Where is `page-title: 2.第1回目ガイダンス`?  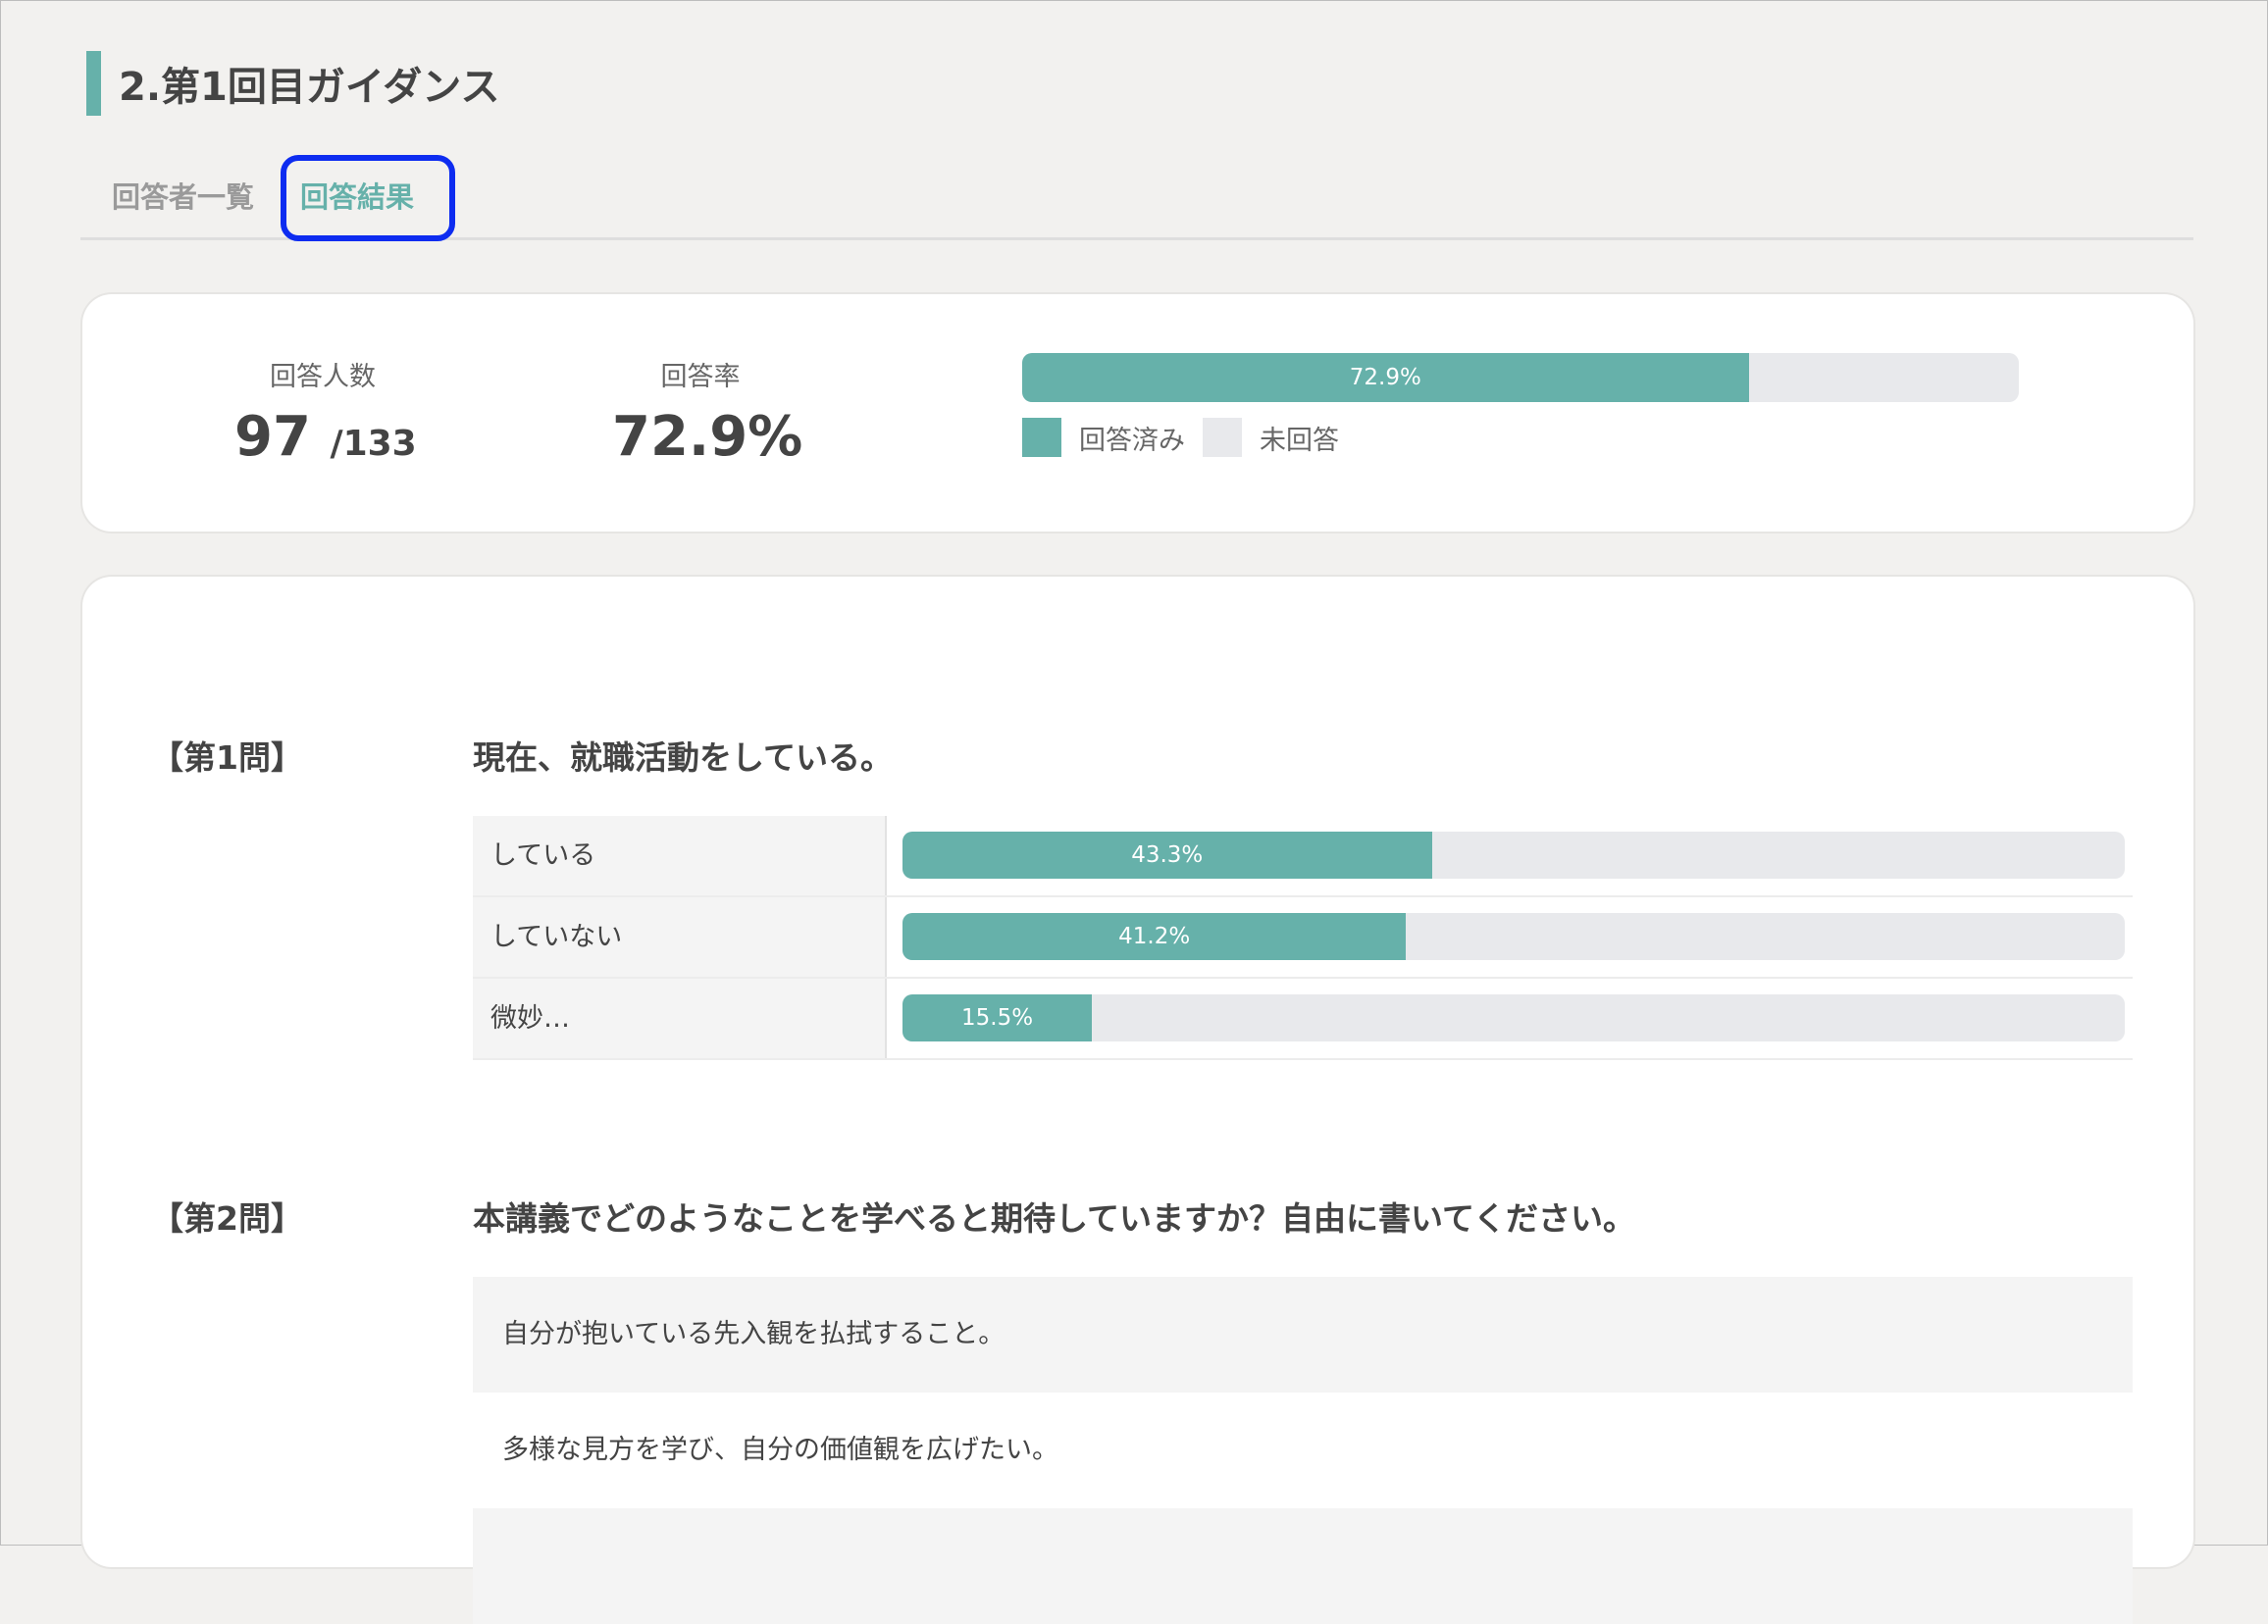 page-title: 2.第1回目ガイダンス is located at coordinates (293, 83).